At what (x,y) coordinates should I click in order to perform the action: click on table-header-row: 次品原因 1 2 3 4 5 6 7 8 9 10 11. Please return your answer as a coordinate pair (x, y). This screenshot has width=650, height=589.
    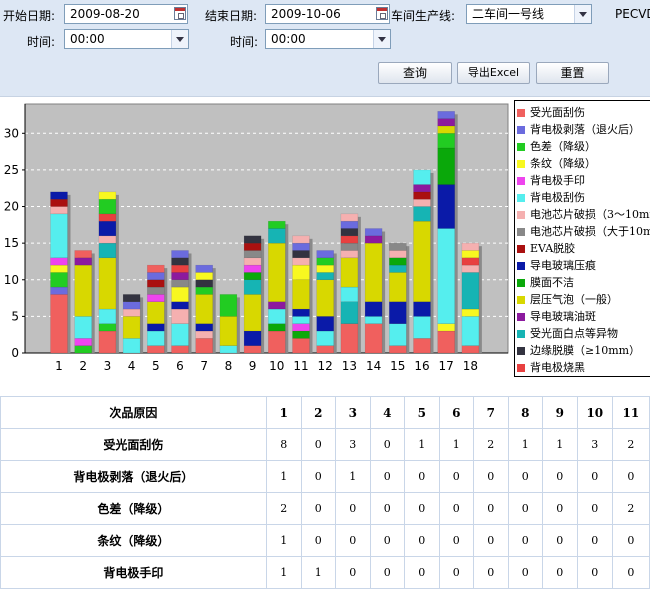
    Looking at the image, I should click on (325, 412).